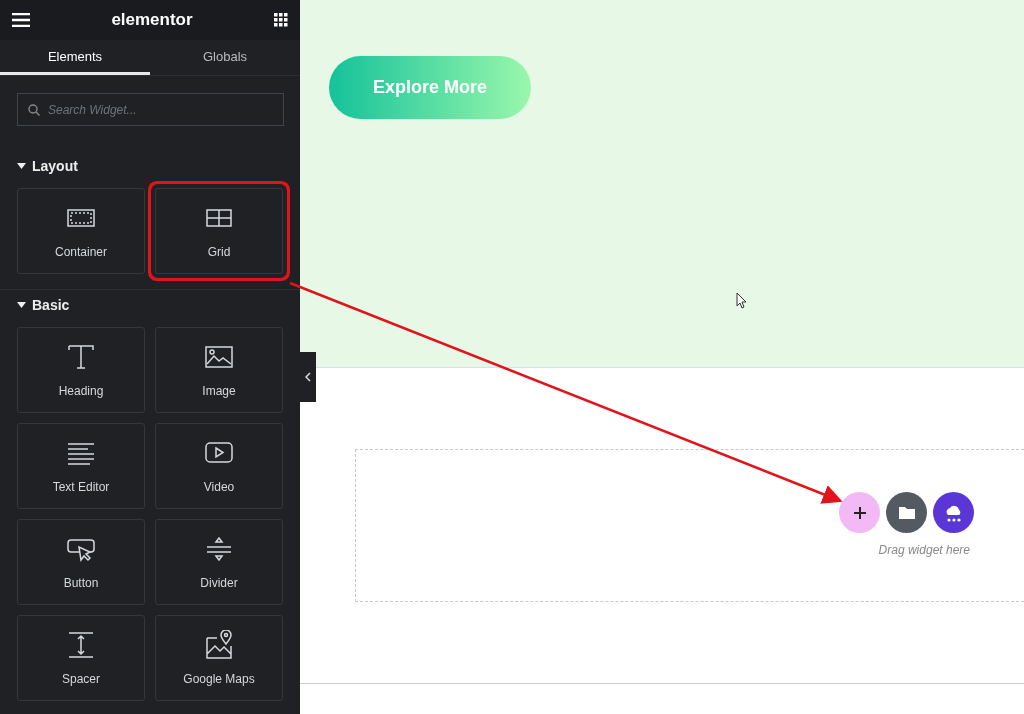 This screenshot has height=714, width=1024. I want to click on folder-icon, so click(906, 512).